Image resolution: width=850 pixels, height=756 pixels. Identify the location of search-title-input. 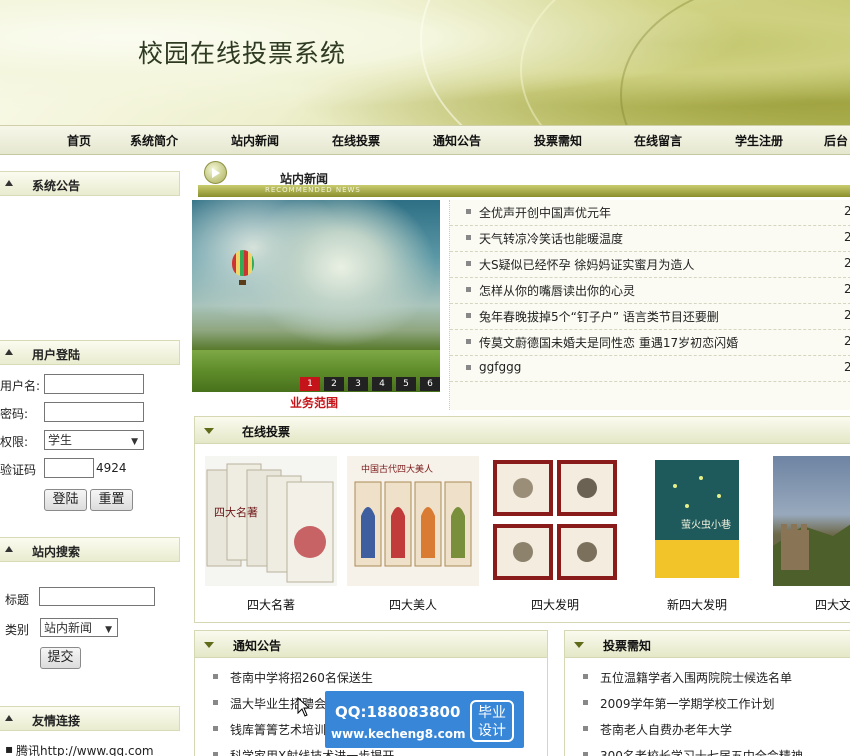
(97, 596).